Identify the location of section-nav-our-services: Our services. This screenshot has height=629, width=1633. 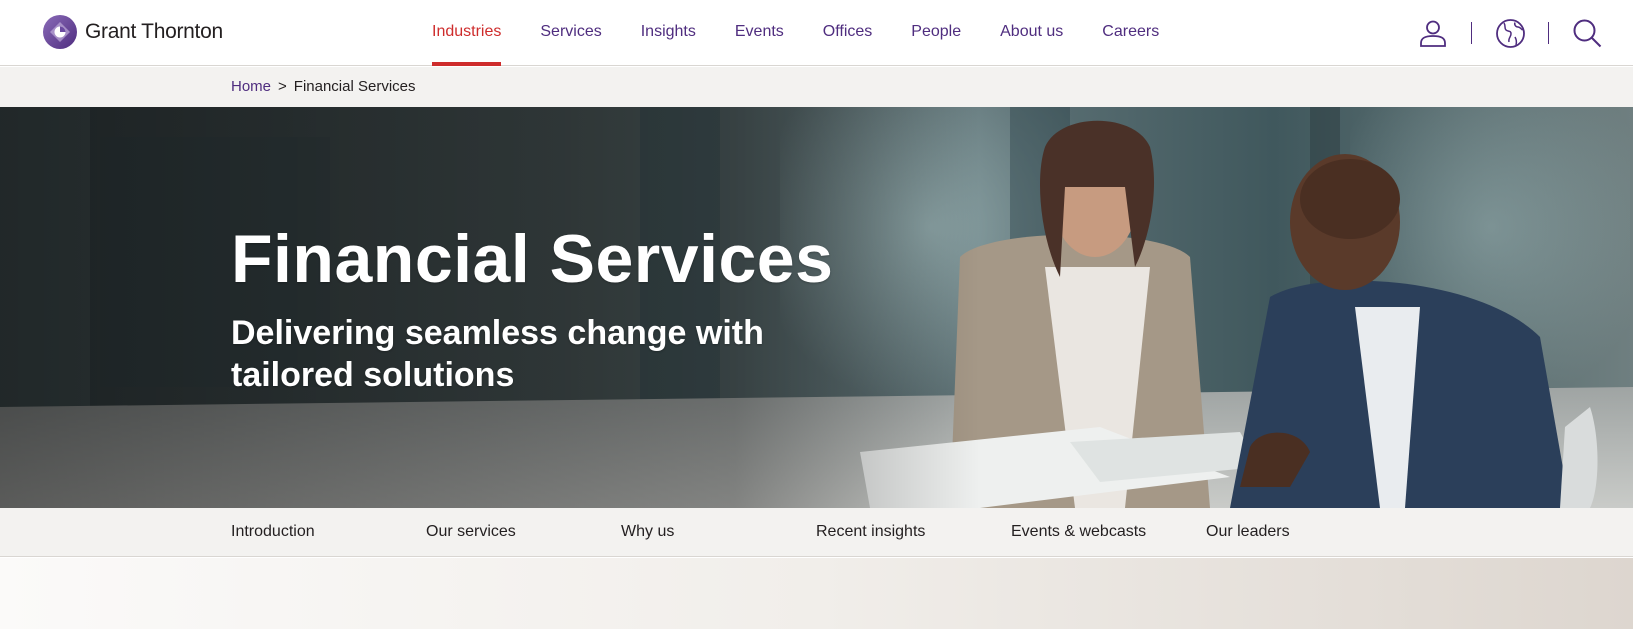
(471, 532).